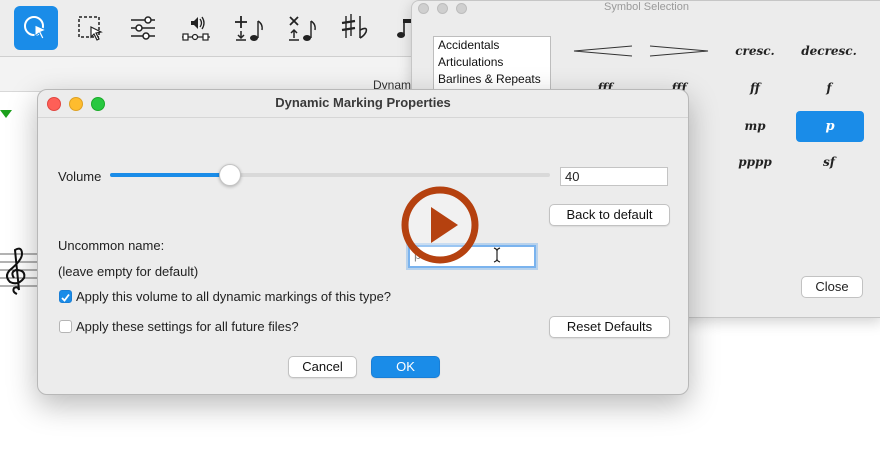 The image size is (880, 450). Describe the element at coordinates (829, 88) in the screenshot. I see `symbol-f: f` at that location.